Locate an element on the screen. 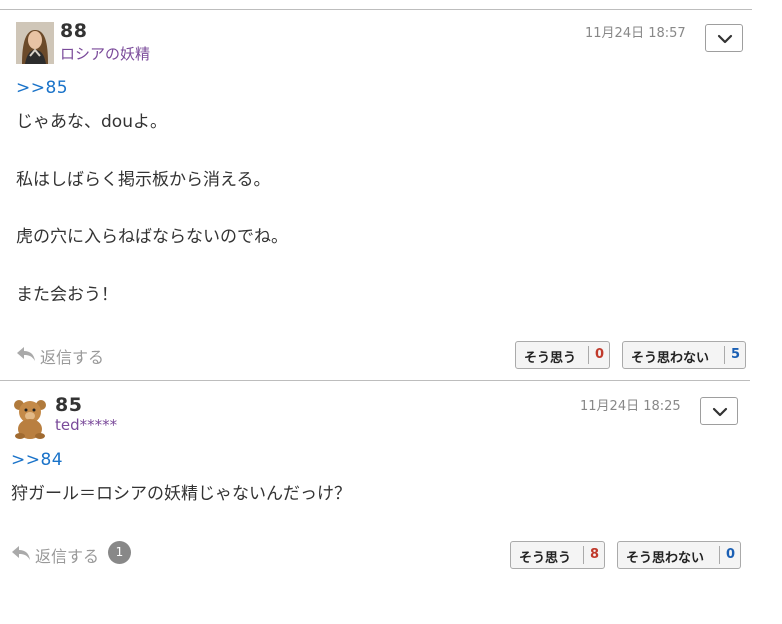 The image size is (782, 624). username-link: ted***** is located at coordinates (86, 425).